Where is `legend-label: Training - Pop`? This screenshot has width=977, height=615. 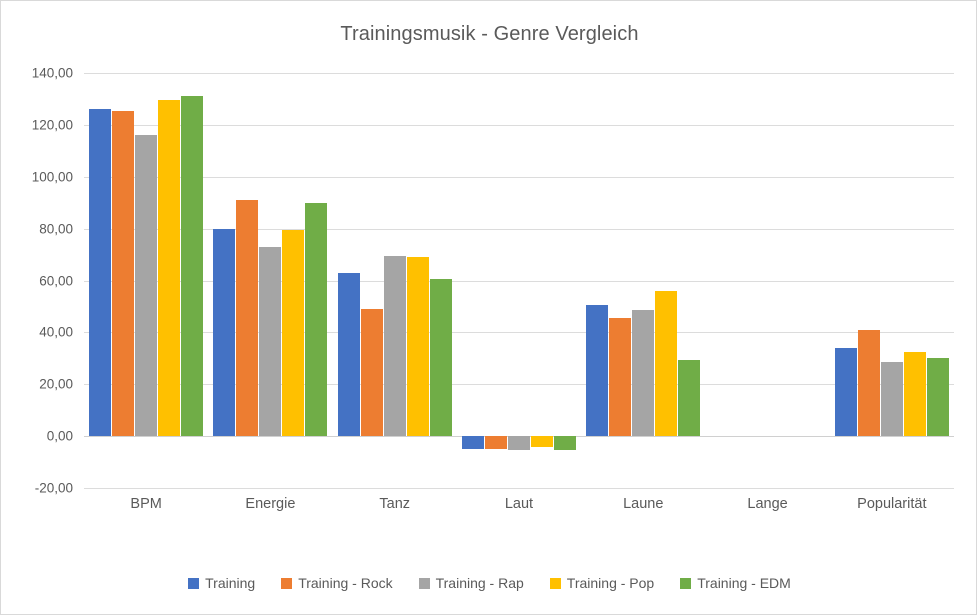 legend-label: Training - Pop is located at coordinates (610, 583).